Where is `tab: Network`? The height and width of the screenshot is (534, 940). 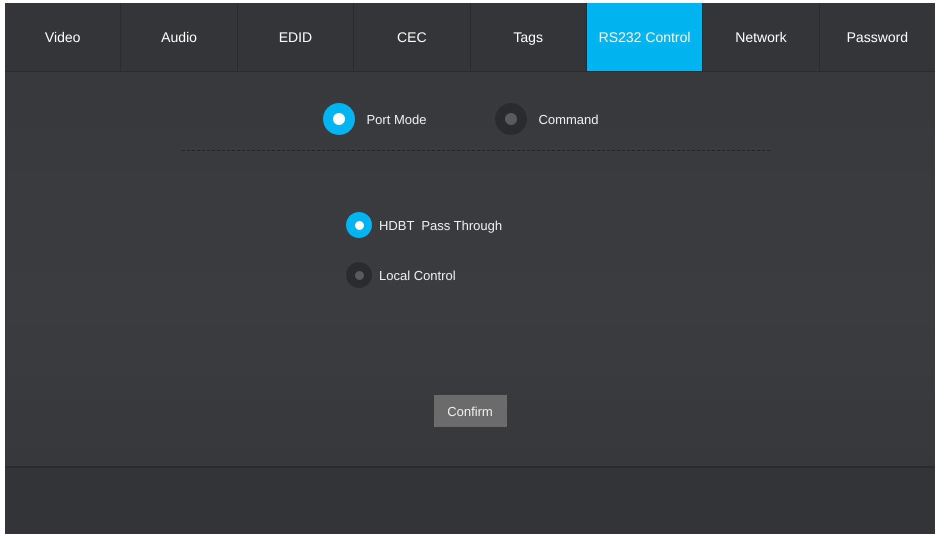 tab: Network is located at coordinates (761, 37).